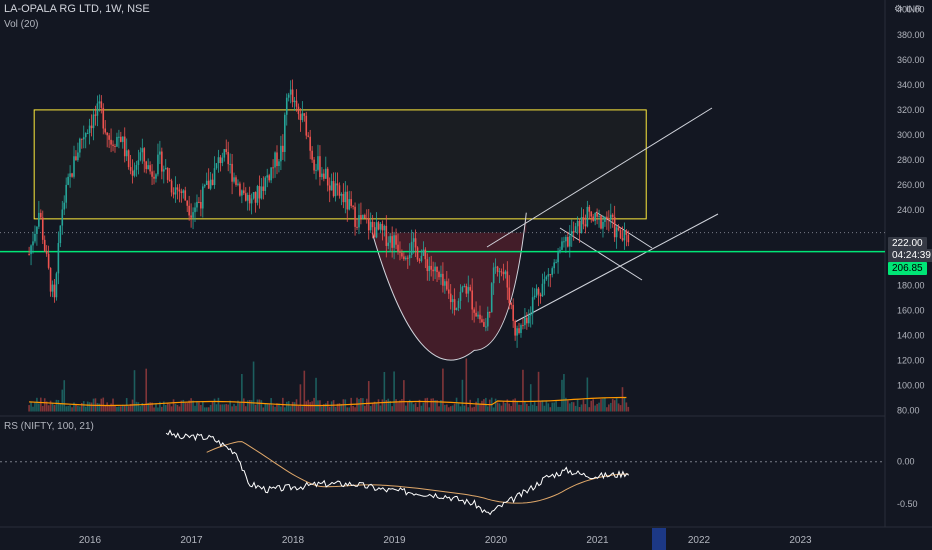 This screenshot has height=550, width=932. Describe the element at coordinates (394, 540) in the screenshot. I see `year-tick-label: 2019` at that location.